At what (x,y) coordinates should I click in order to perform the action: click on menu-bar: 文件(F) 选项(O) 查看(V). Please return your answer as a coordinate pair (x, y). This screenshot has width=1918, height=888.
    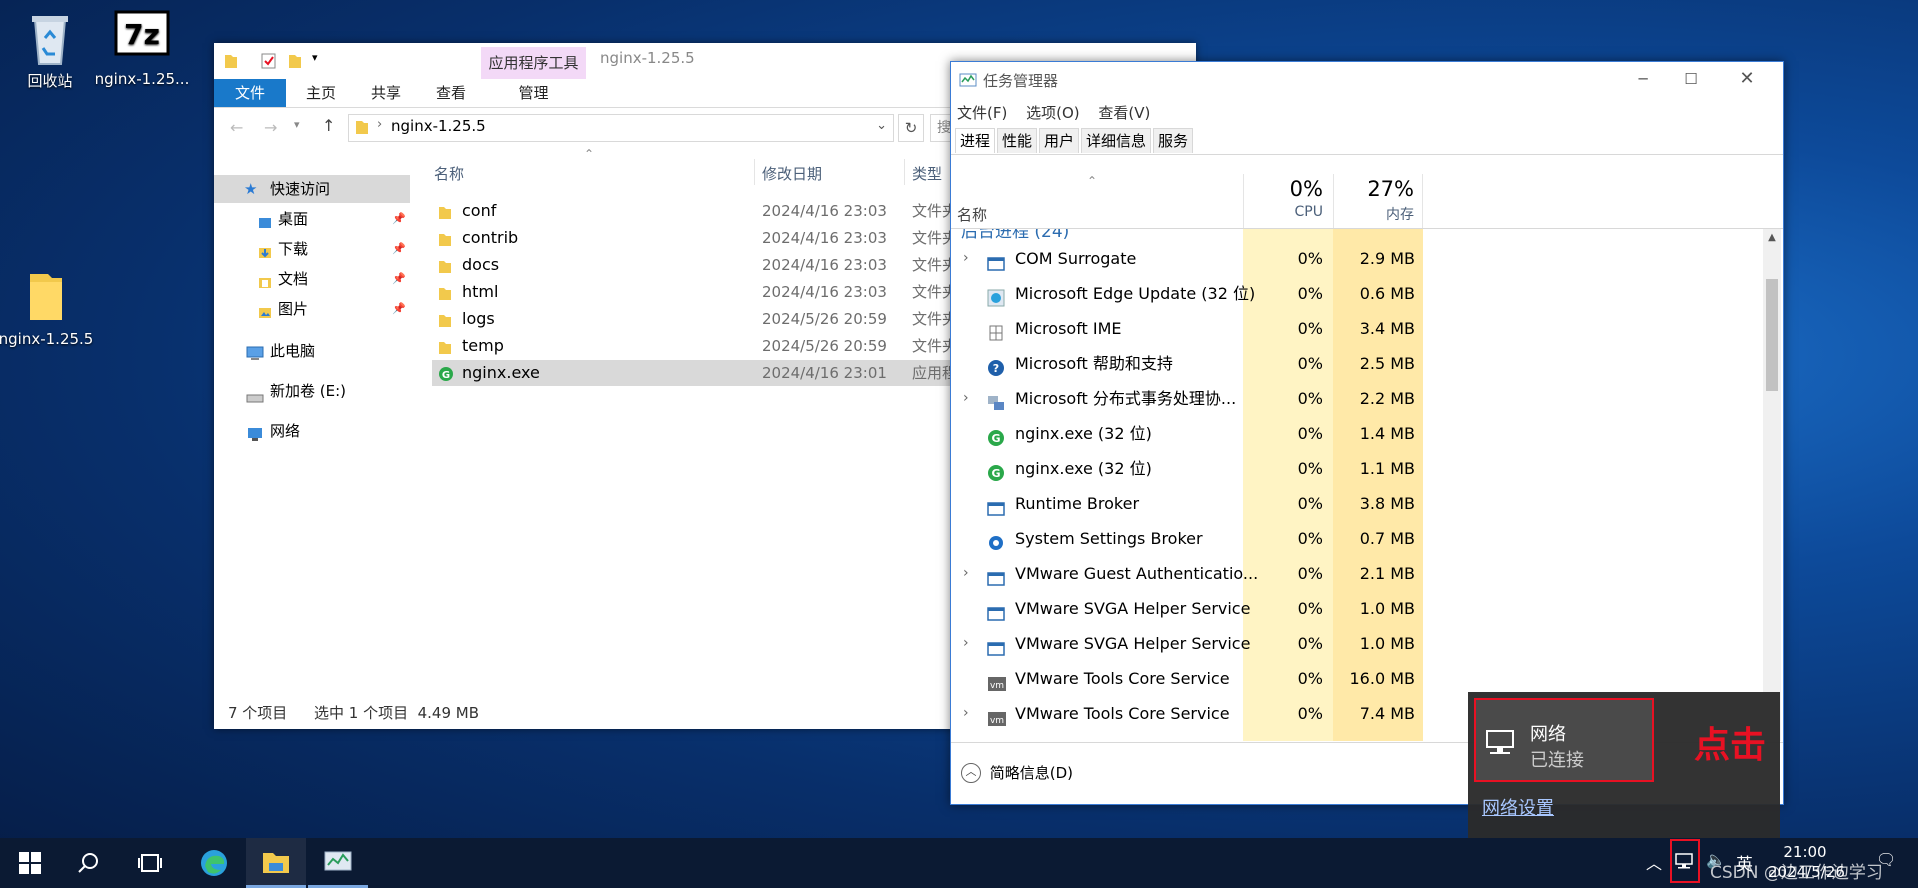
    Looking at the image, I should click on (1060, 112).